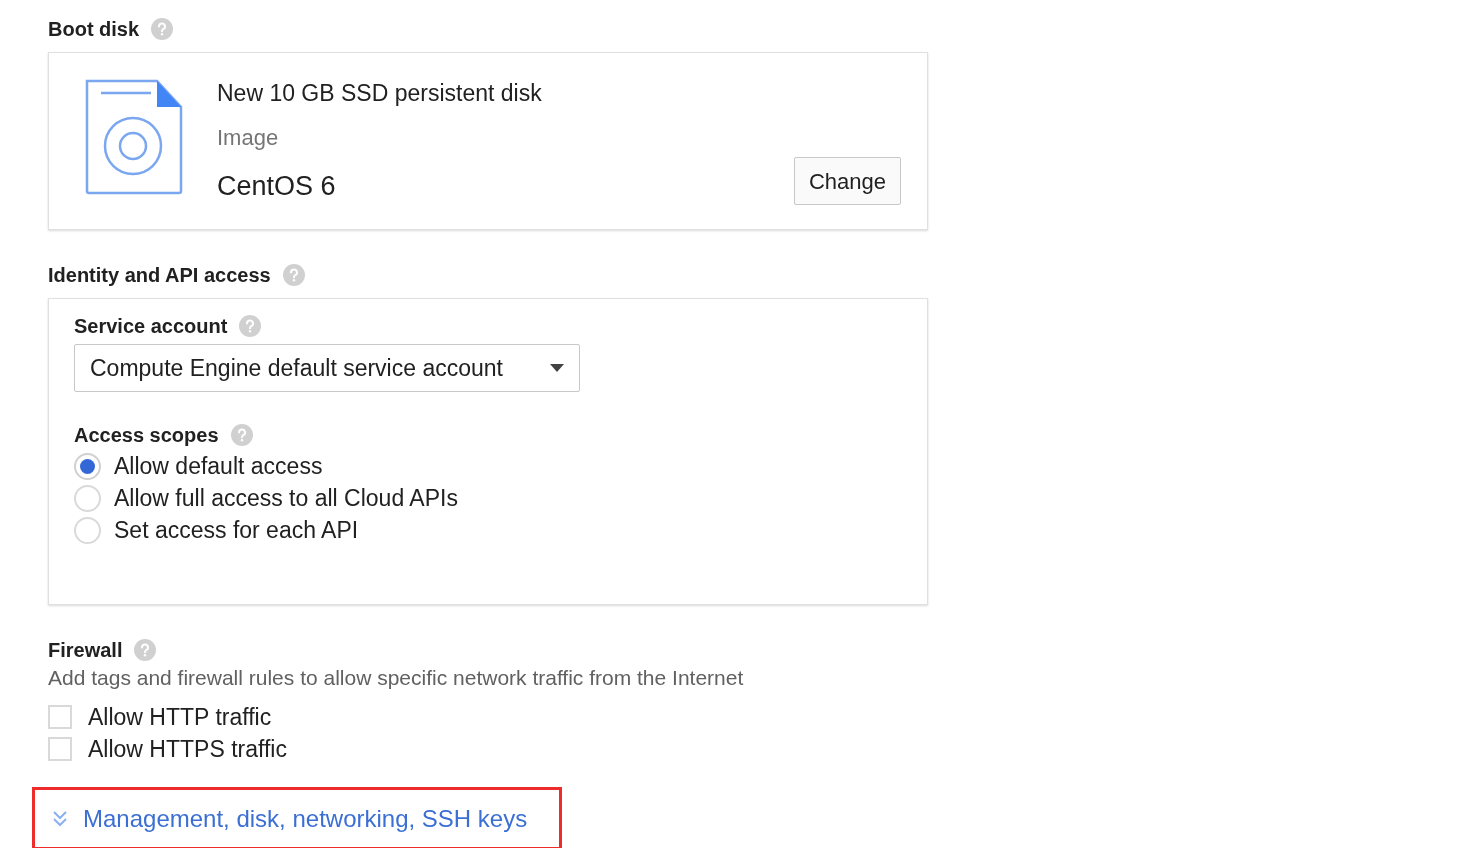  Describe the element at coordinates (557, 368) in the screenshot. I see `caret-icon` at that location.